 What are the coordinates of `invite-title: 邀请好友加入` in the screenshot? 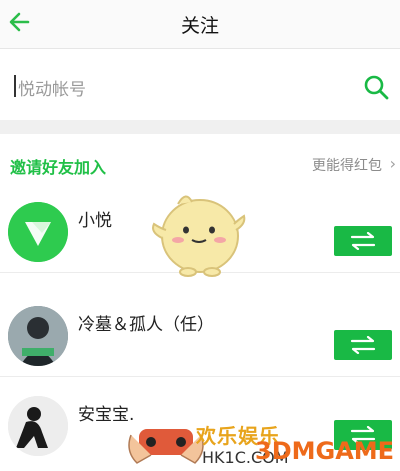 It's located at (58, 167).